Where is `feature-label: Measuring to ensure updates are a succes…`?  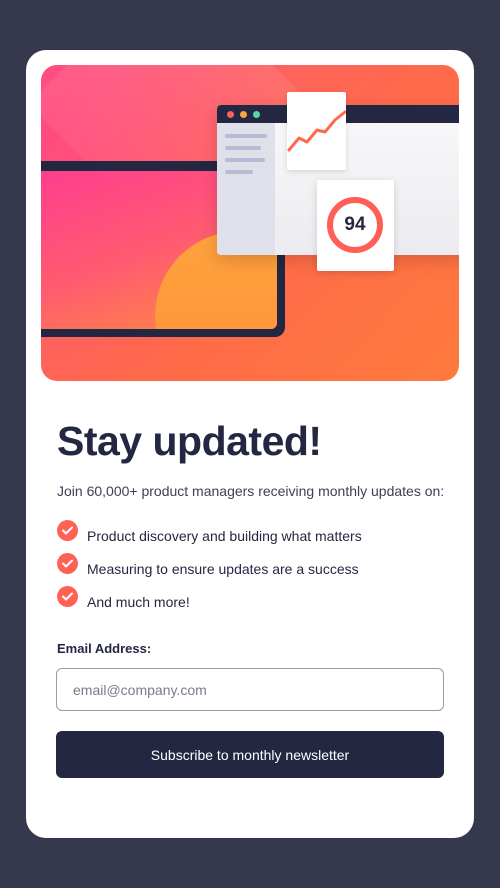
feature-label: Measuring to ensure updates are a succes… is located at coordinates (223, 568).